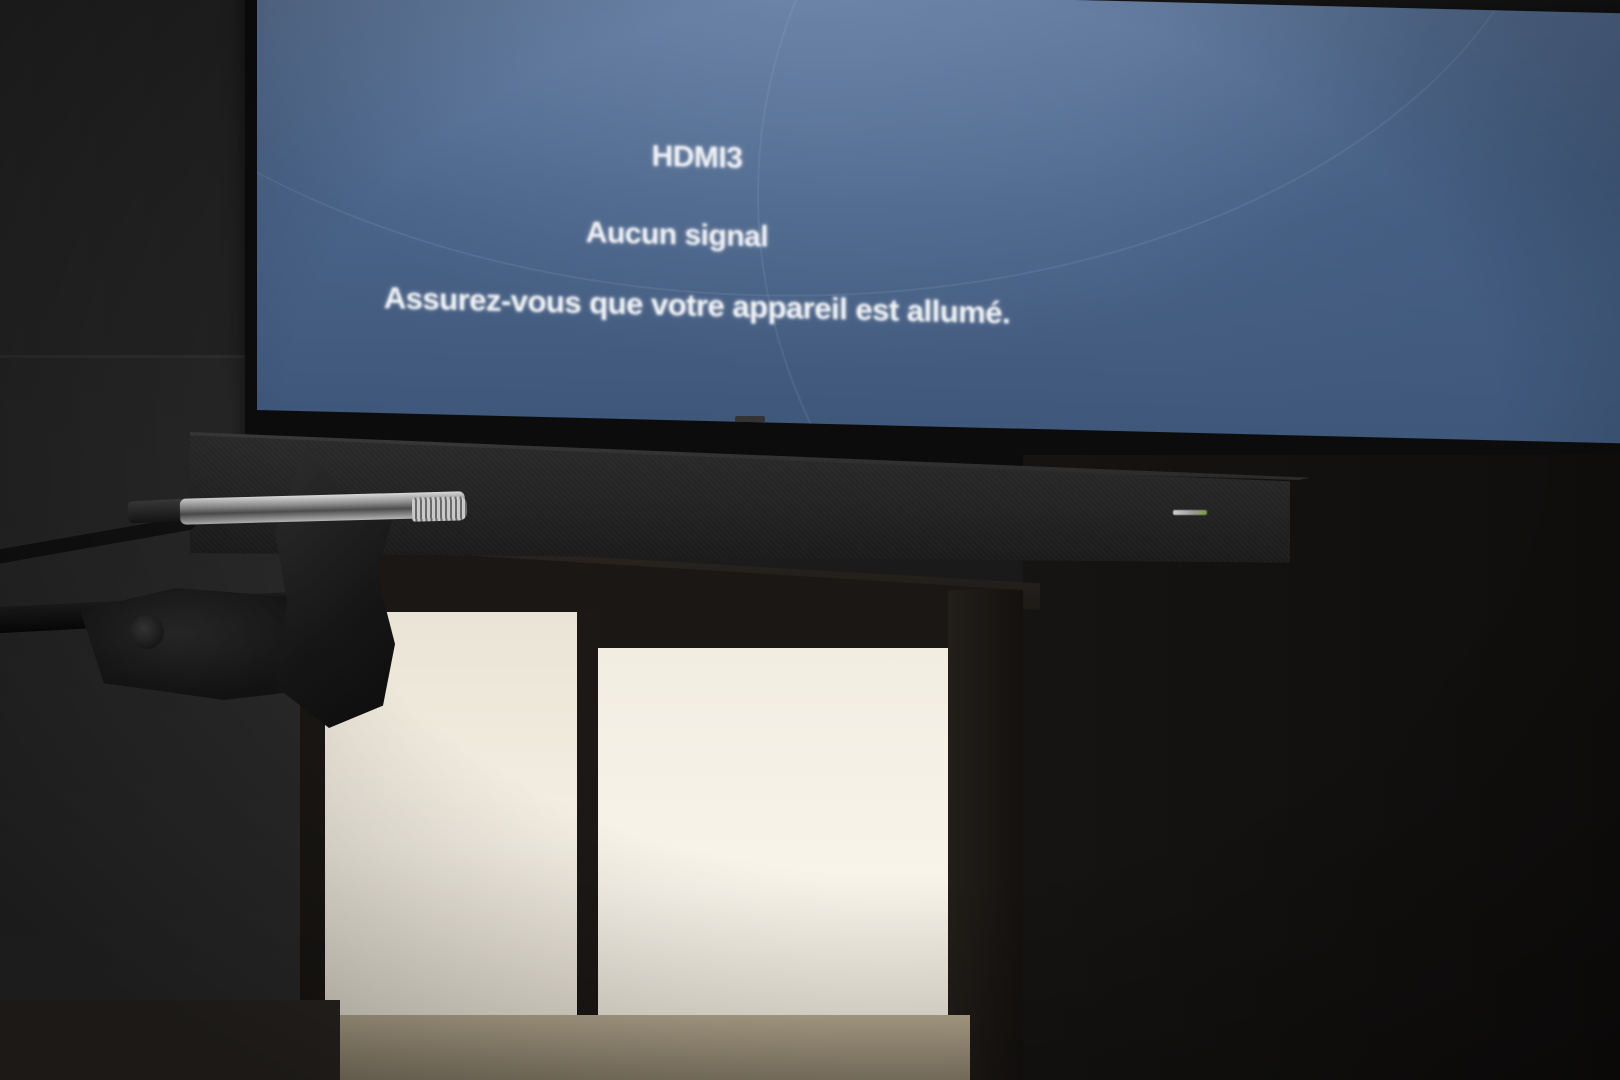 This screenshot has width=1620, height=1080. Describe the element at coordinates (127, 356) in the screenshot. I see `wall-panel-seam` at that location.